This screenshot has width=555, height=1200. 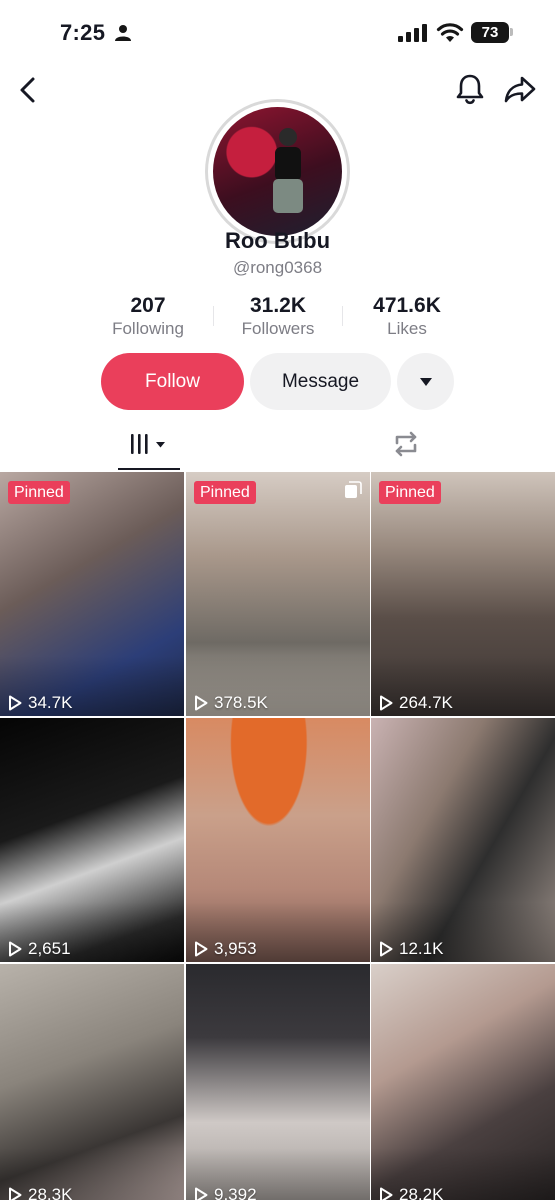 I want to click on wifi-icon, so click(x=450, y=32).